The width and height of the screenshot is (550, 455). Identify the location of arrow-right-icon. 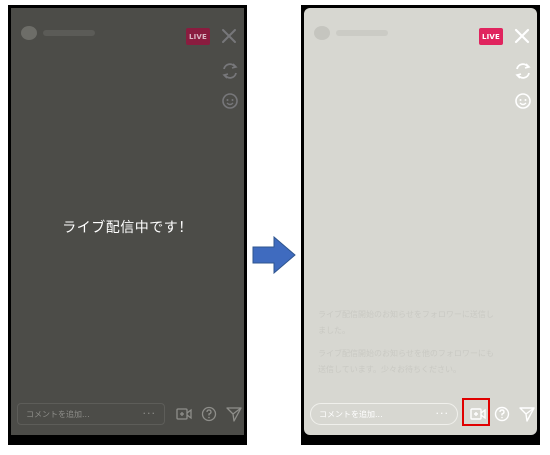
(274, 255).